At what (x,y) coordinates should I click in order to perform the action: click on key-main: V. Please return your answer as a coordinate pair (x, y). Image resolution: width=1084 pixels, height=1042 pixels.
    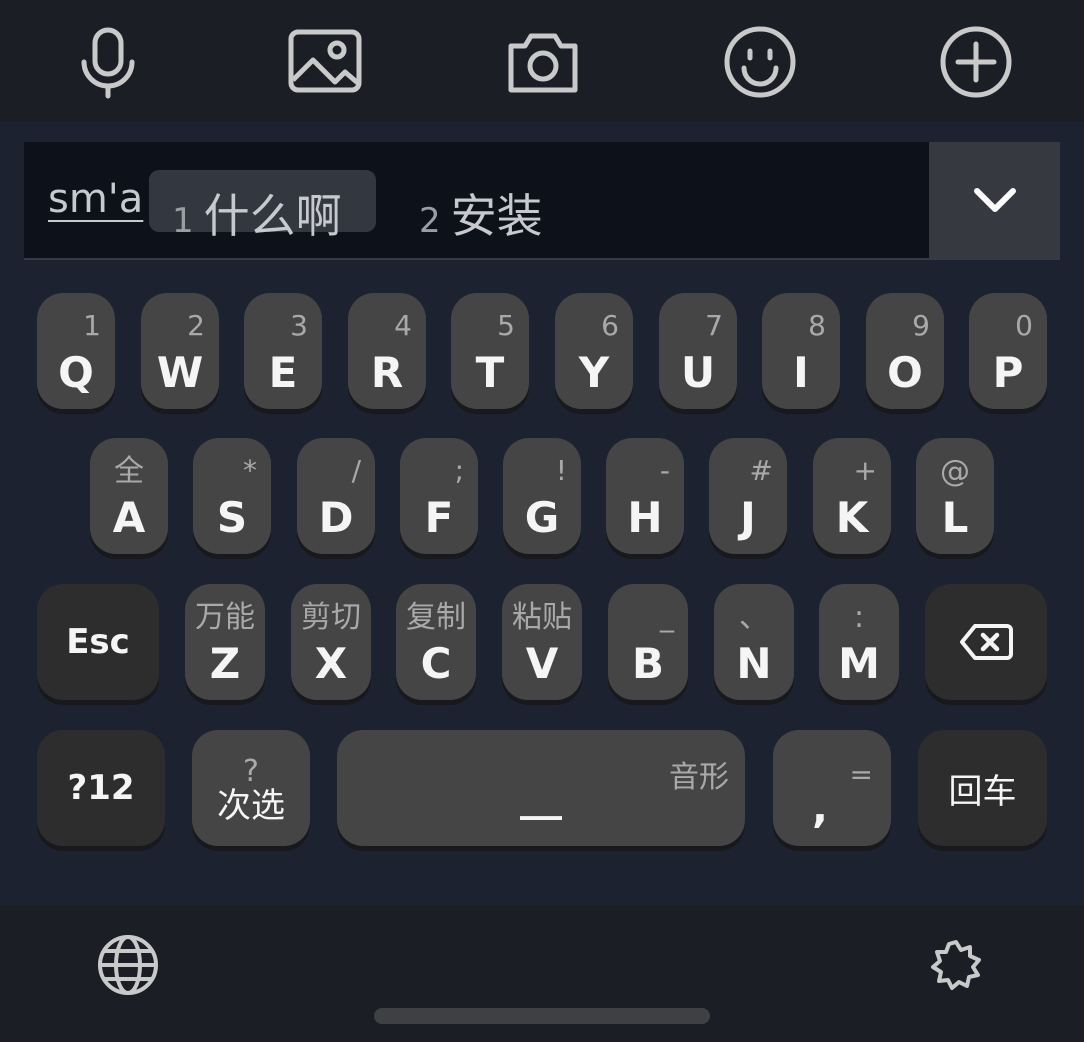
    Looking at the image, I should click on (542, 663).